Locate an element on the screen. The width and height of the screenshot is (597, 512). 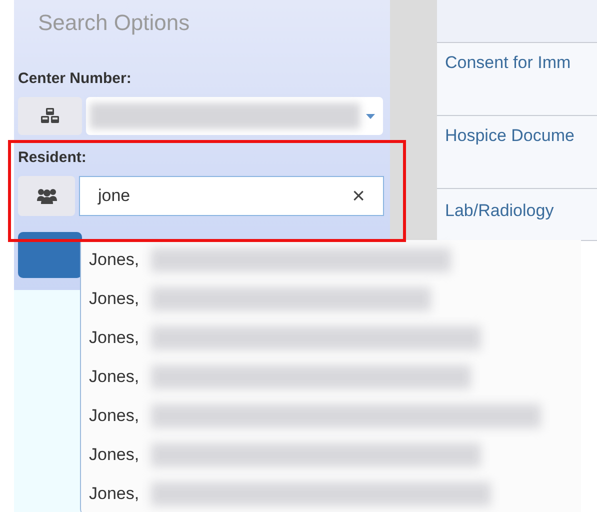
field-label: Resident: is located at coordinates (53, 157).